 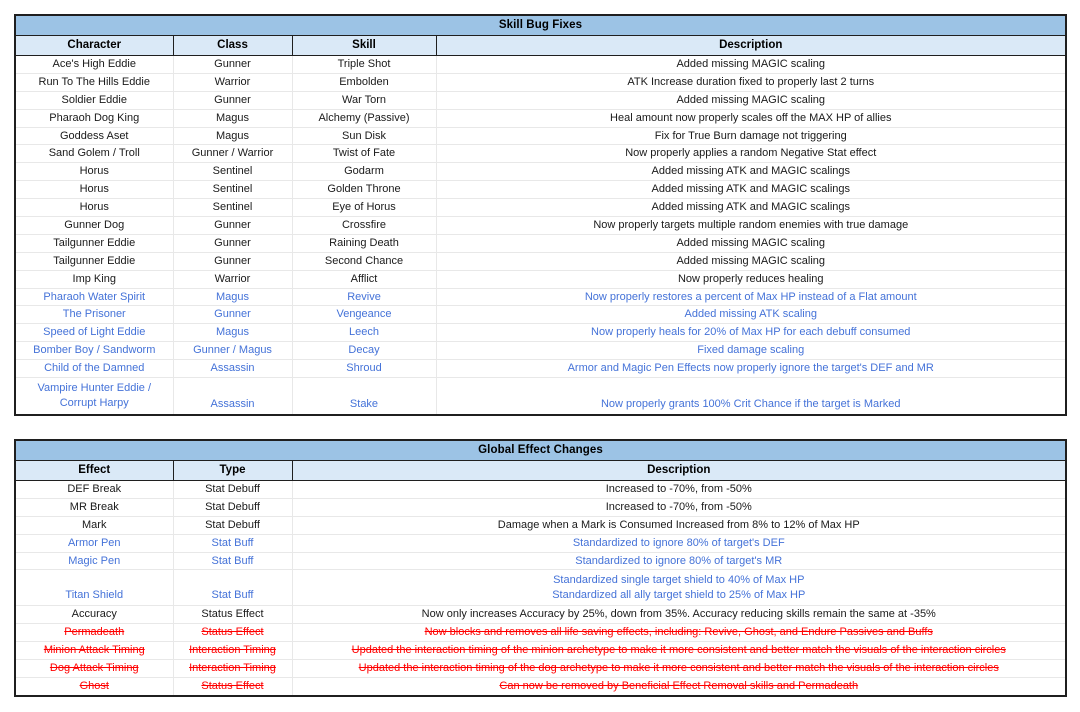 I want to click on cell-skill: War Torn, so click(x=364, y=100).